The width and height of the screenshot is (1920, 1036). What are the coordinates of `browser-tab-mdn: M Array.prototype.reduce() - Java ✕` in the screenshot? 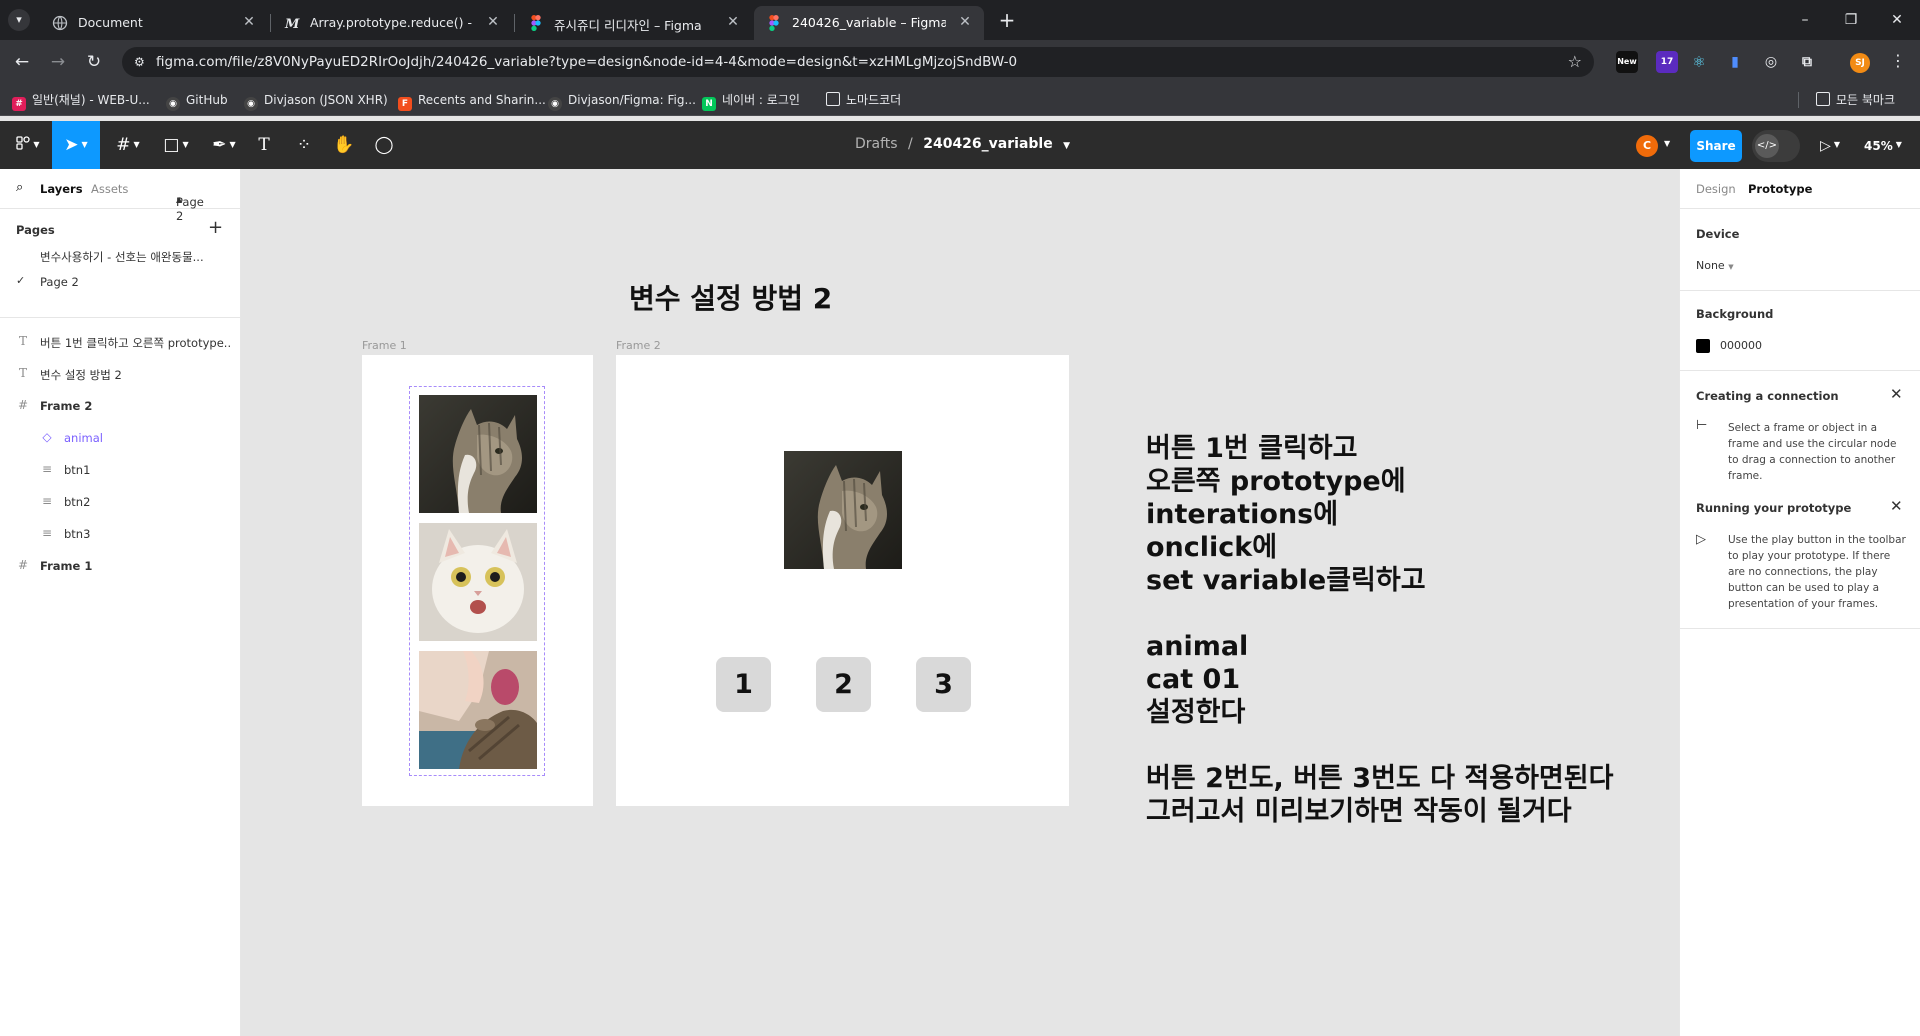 It's located at (392, 23).